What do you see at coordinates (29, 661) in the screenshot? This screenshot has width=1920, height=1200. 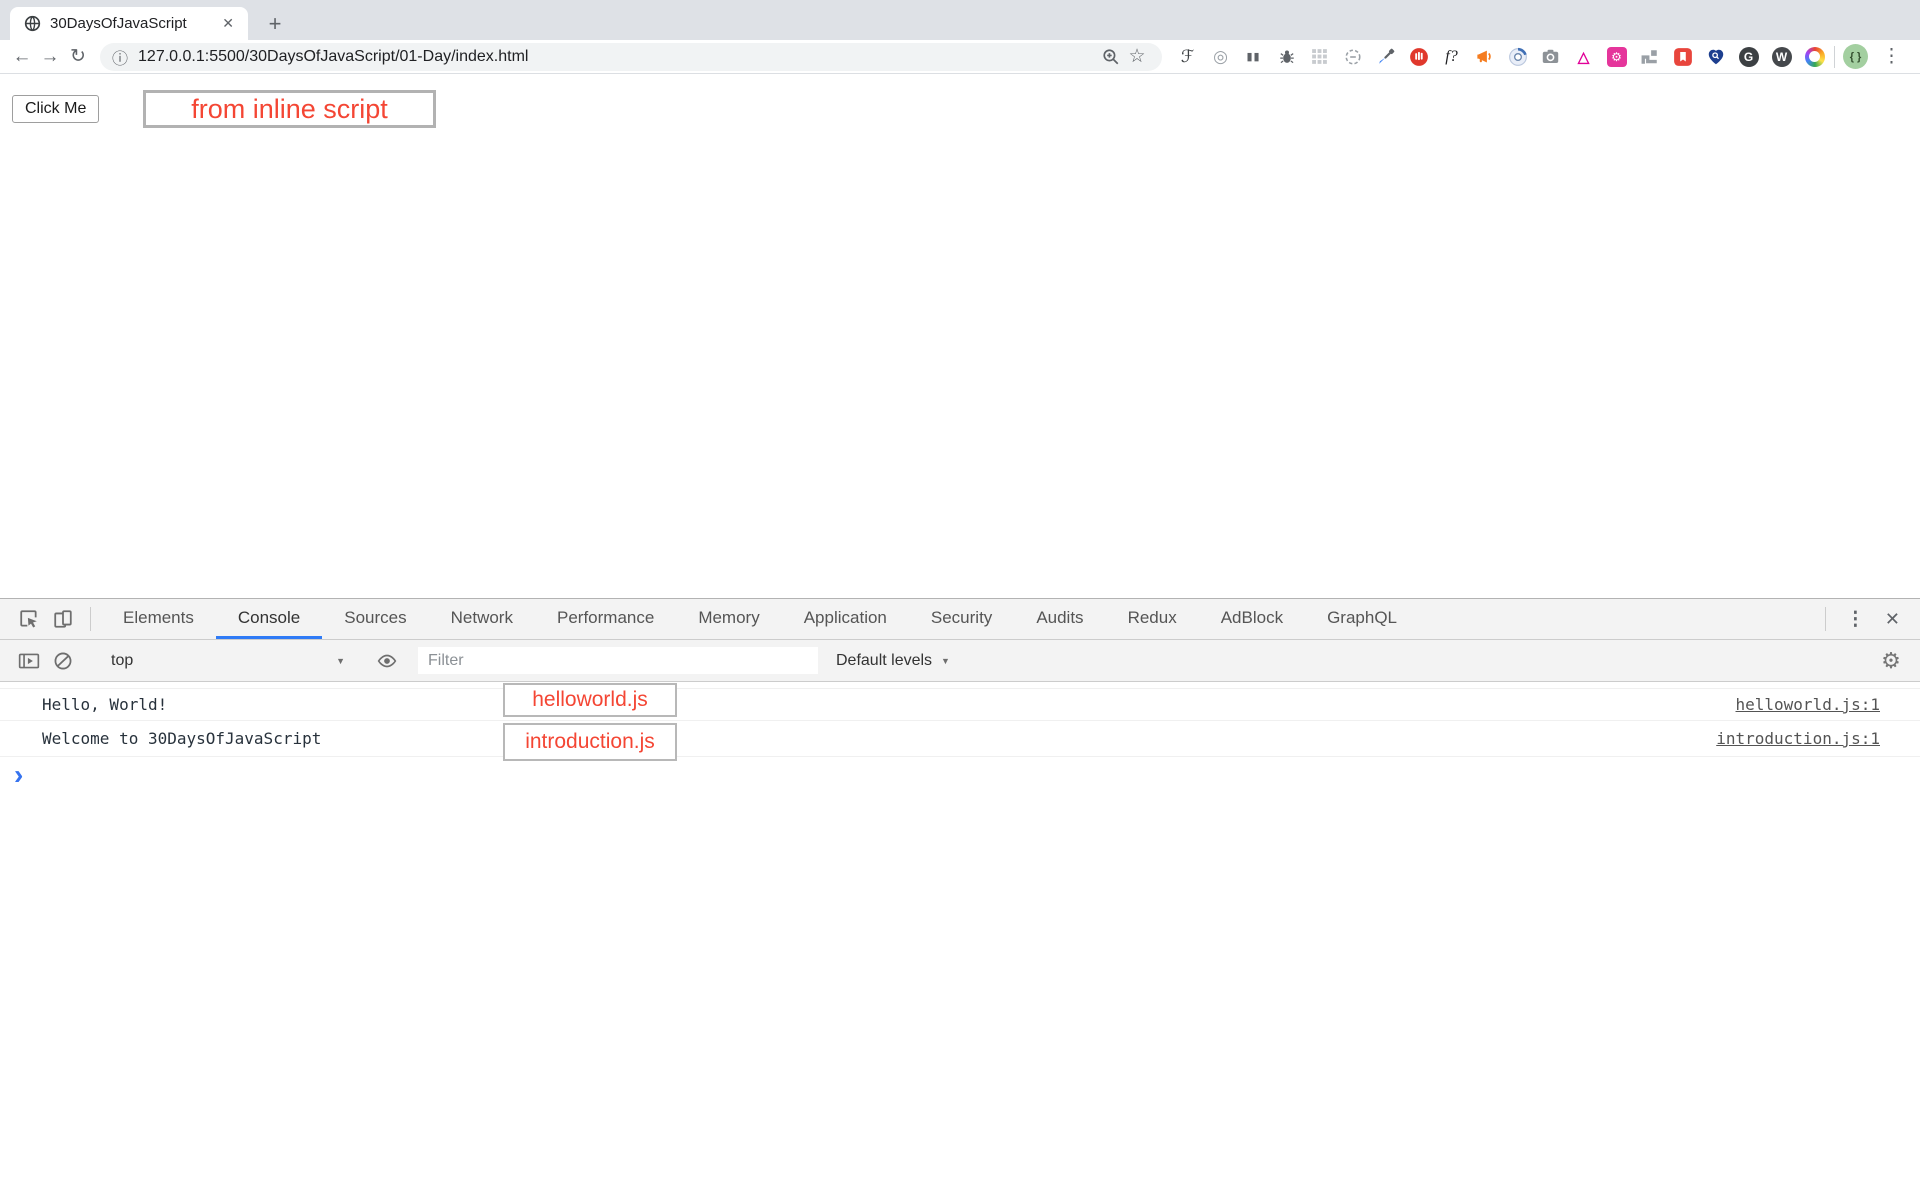 I see `console-sidebar-icon` at bounding box center [29, 661].